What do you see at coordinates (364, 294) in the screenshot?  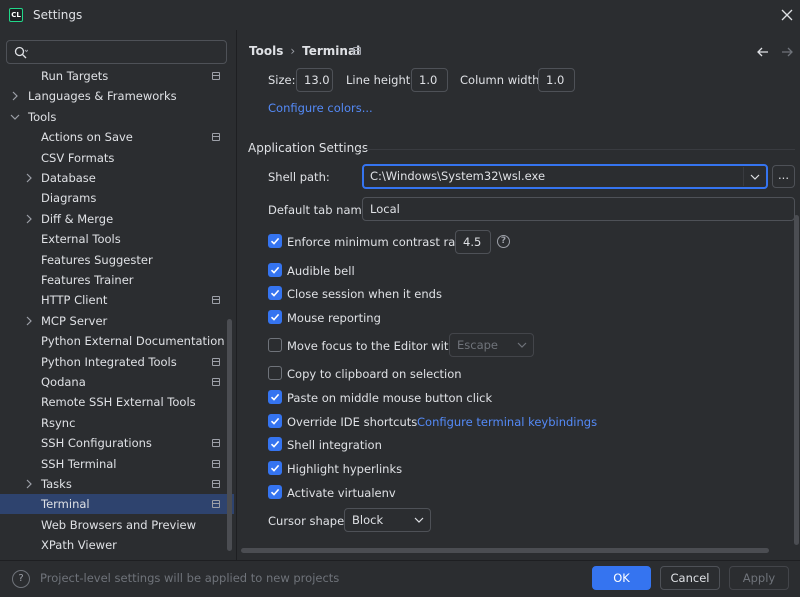 I see `close-session-label: Close session when it ends` at bounding box center [364, 294].